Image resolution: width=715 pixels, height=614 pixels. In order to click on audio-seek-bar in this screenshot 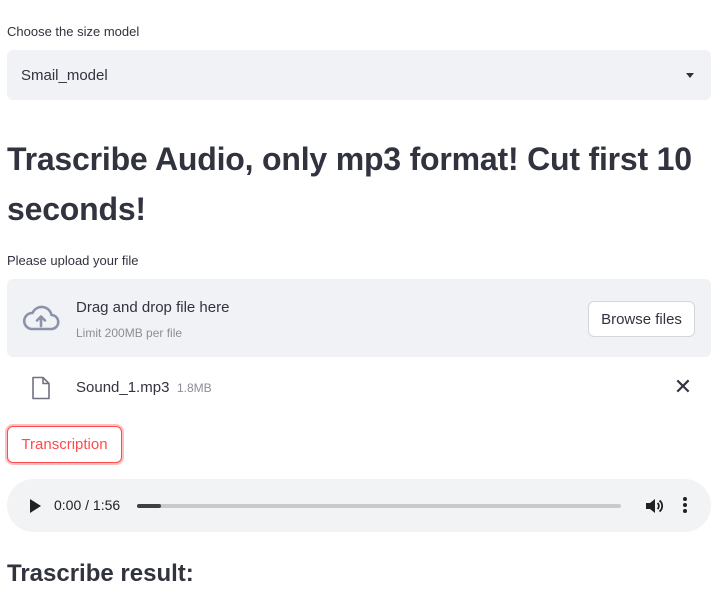, I will do `click(379, 506)`.